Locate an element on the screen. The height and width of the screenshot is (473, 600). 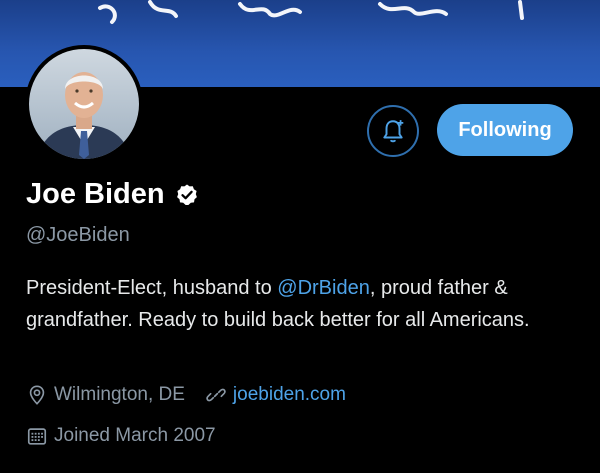
bell-plus-icon is located at coordinates (393, 131).